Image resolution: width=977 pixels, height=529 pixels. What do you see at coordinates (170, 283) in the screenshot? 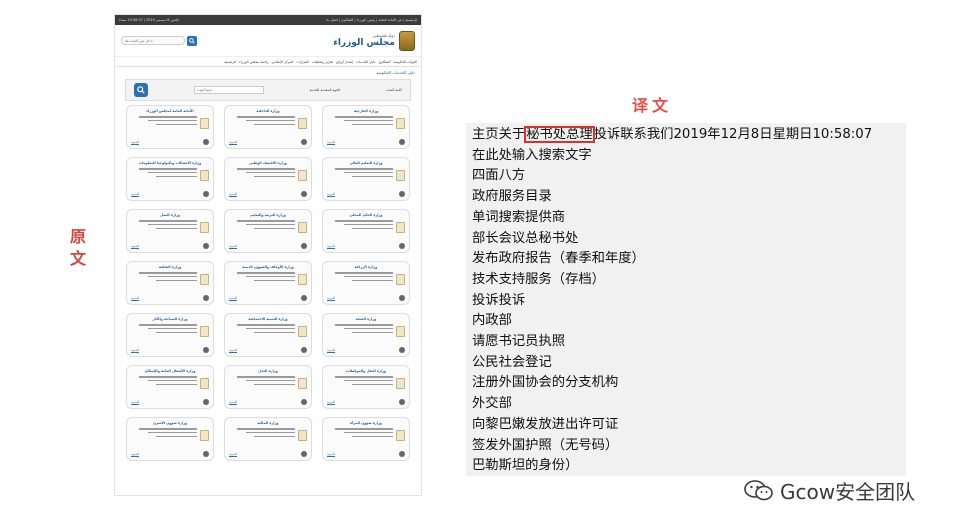
I see `ministry-card: وزارة الثقافة المزيد` at bounding box center [170, 283].